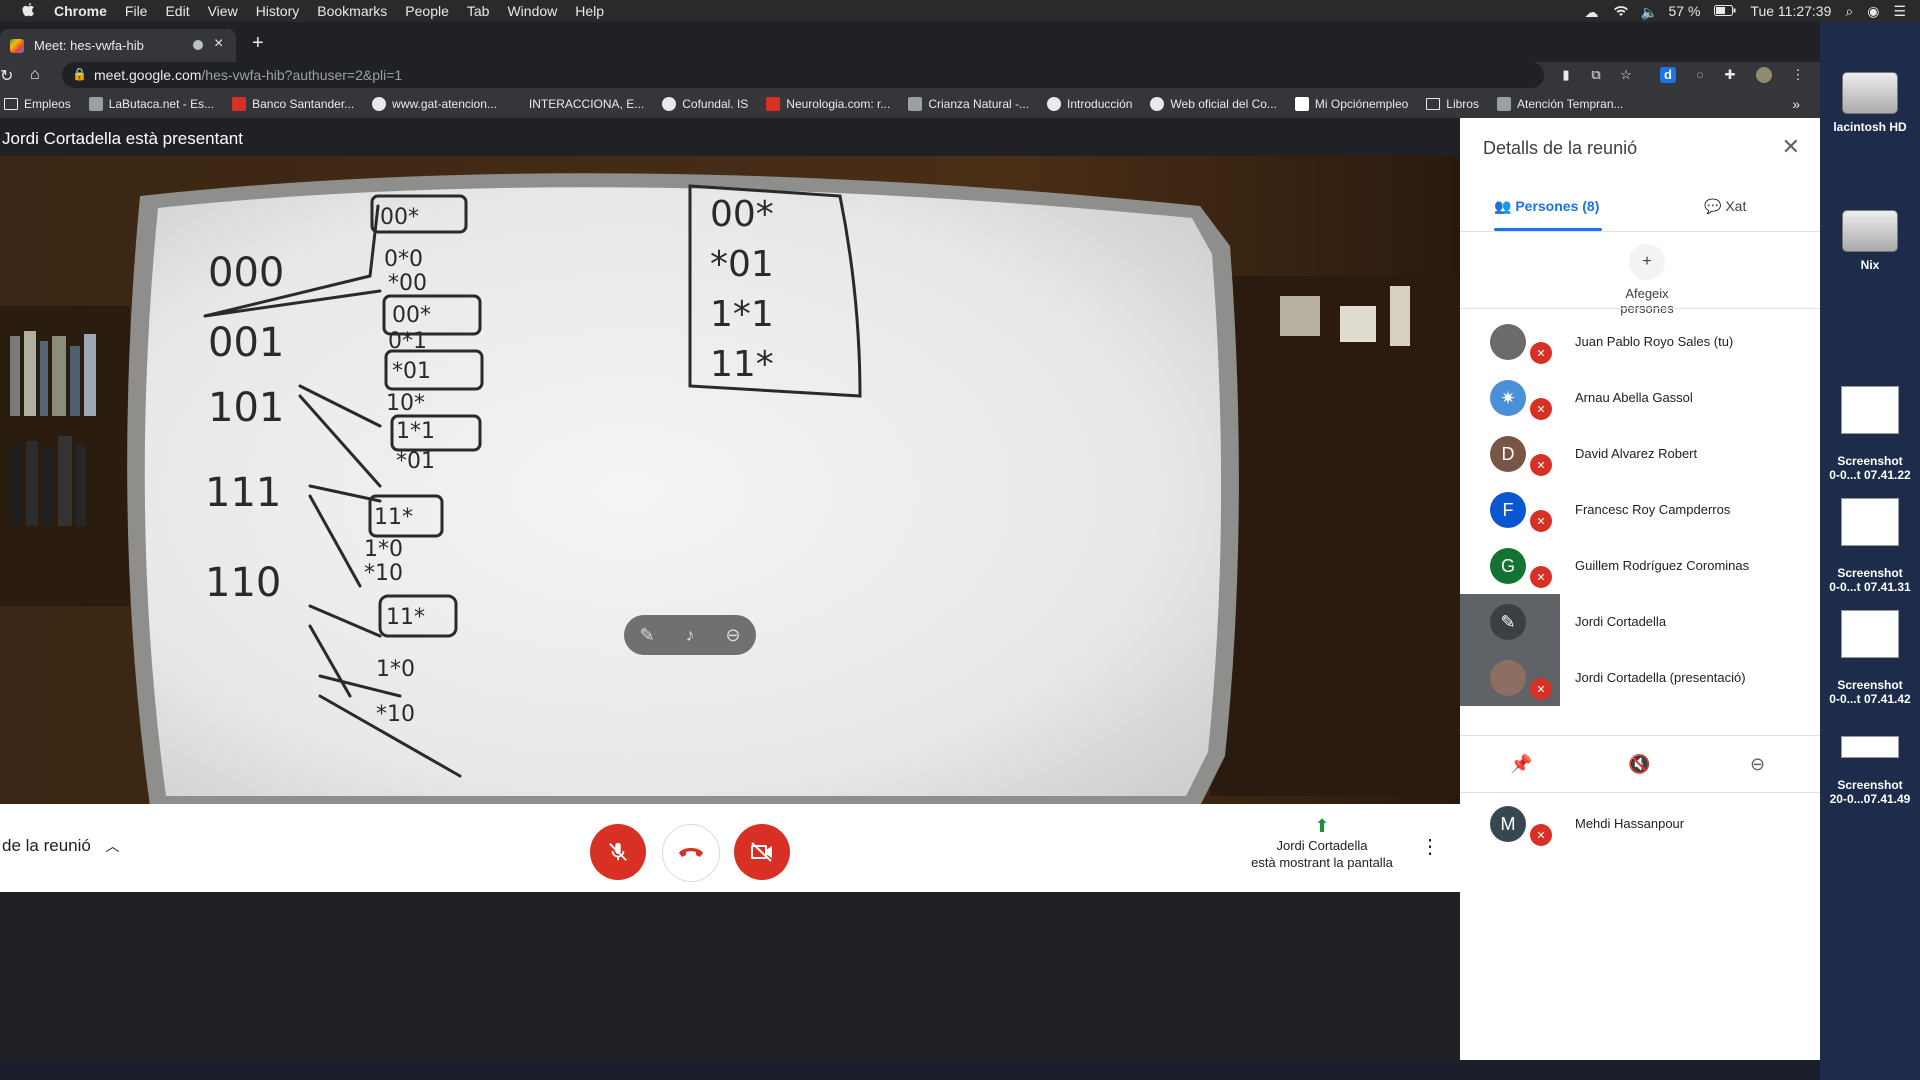 This screenshot has width=1920, height=1080. Describe the element at coordinates (1430, 846) in the screenshot. I see `more-options-icon: ⋮` at that location.